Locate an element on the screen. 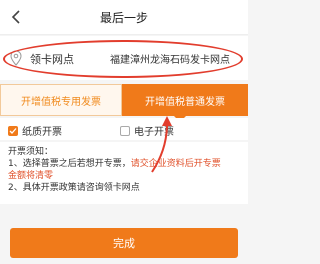 This screenshot has height=264, width=320. notes-line-2: 金额将清零 is located at coordinates (31, 176).